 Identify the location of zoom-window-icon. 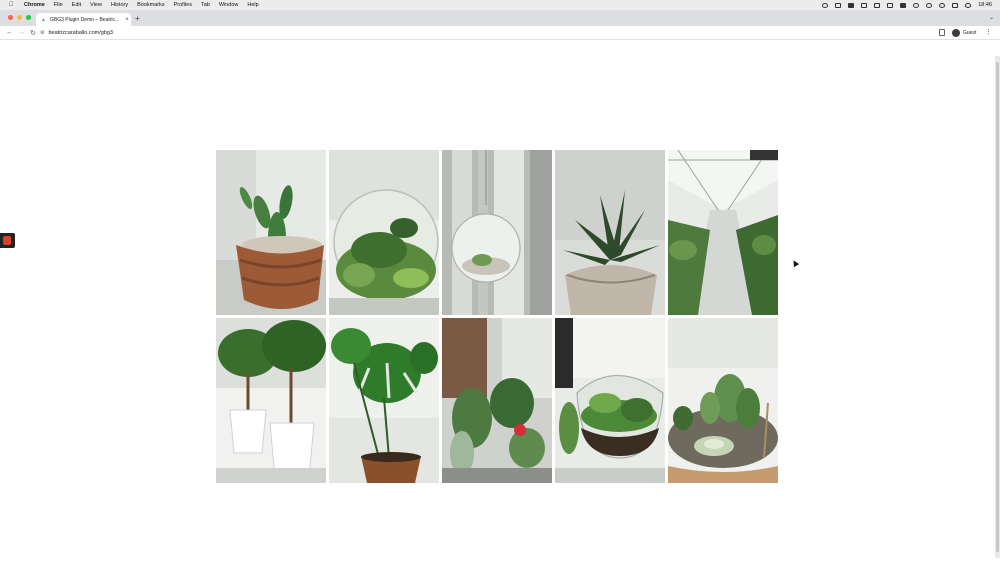
(28, 17).